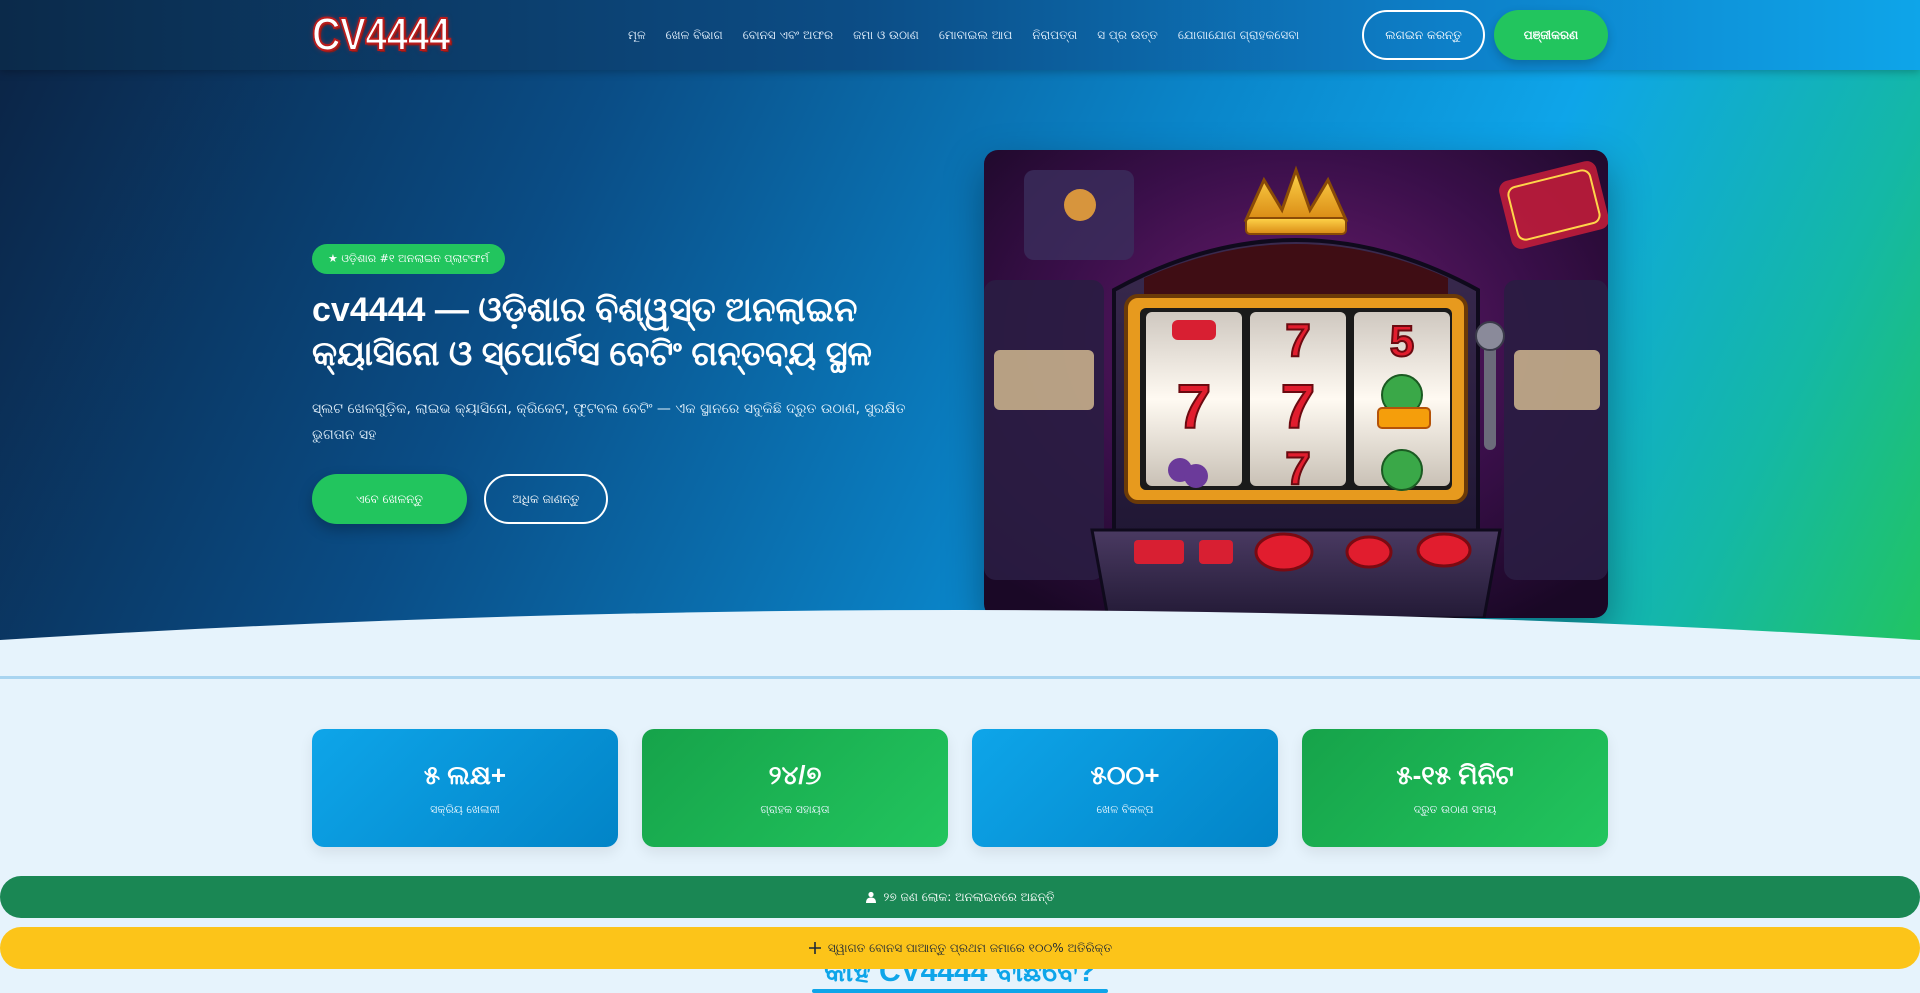  I want to click on gift-icon, so click(815, 948).